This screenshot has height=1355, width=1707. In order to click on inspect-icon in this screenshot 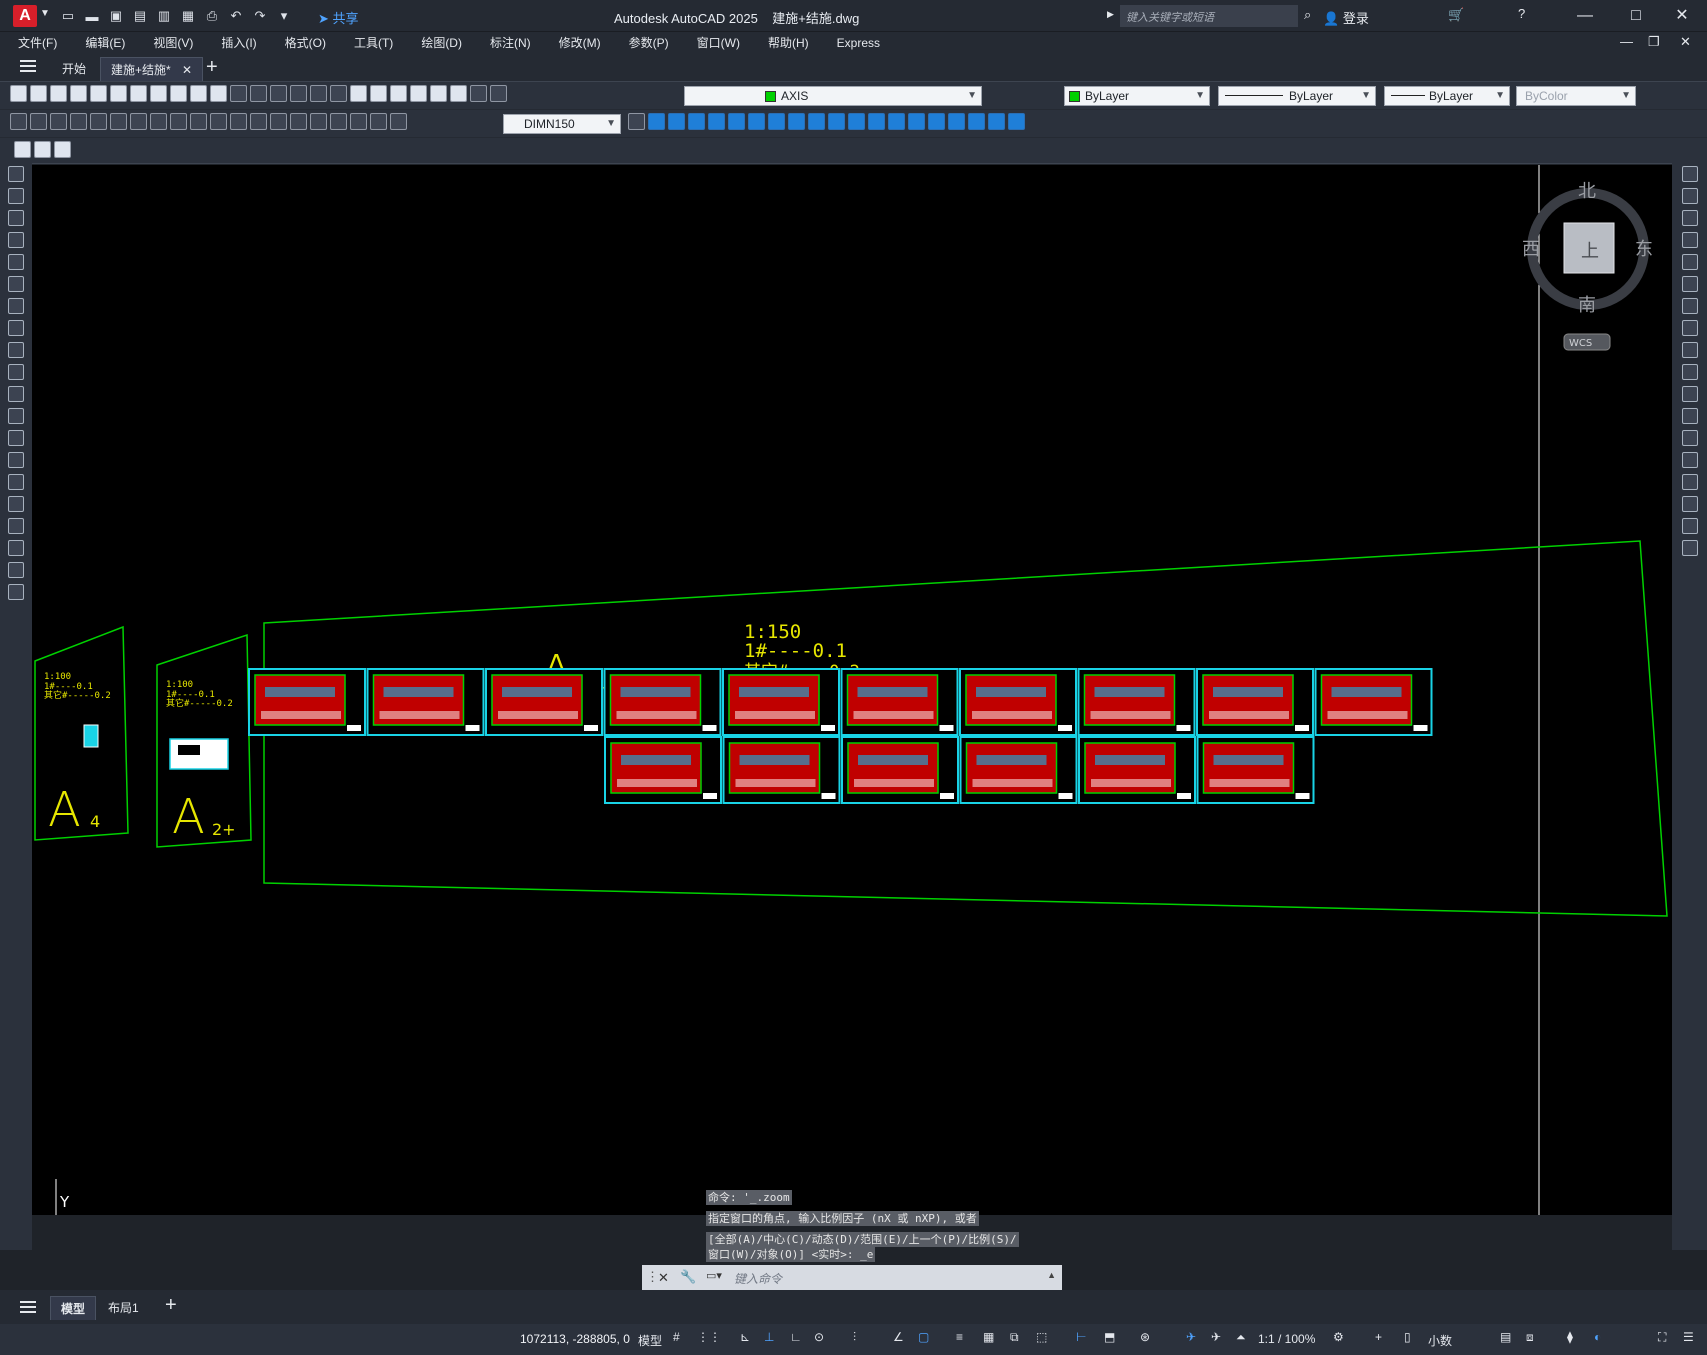, I will do `click(318, 121)`.